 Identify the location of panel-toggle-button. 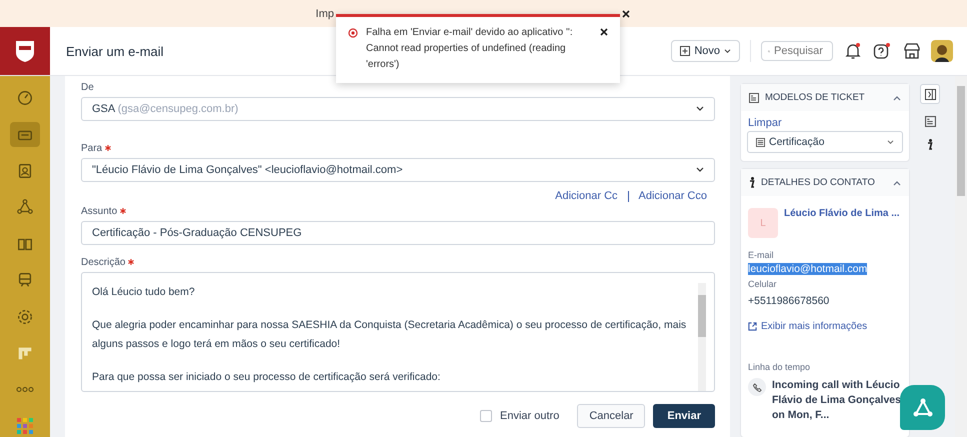
(930, 94).